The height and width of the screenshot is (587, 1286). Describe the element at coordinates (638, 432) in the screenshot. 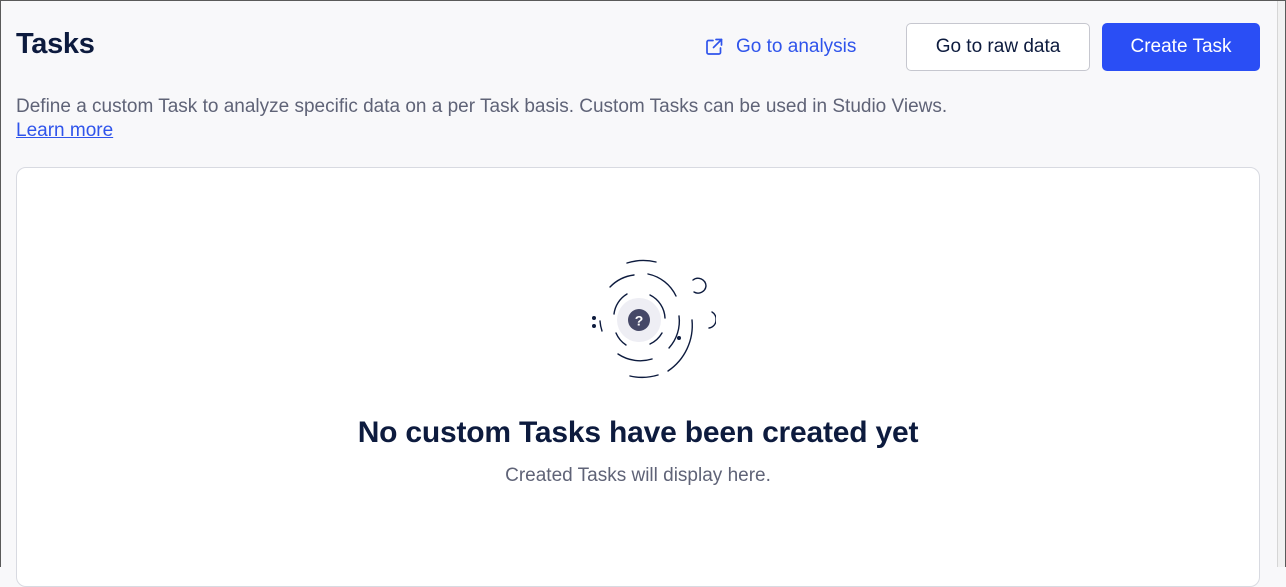

I see `empty-state-title: No custom Tasks have been created yet` at that location.